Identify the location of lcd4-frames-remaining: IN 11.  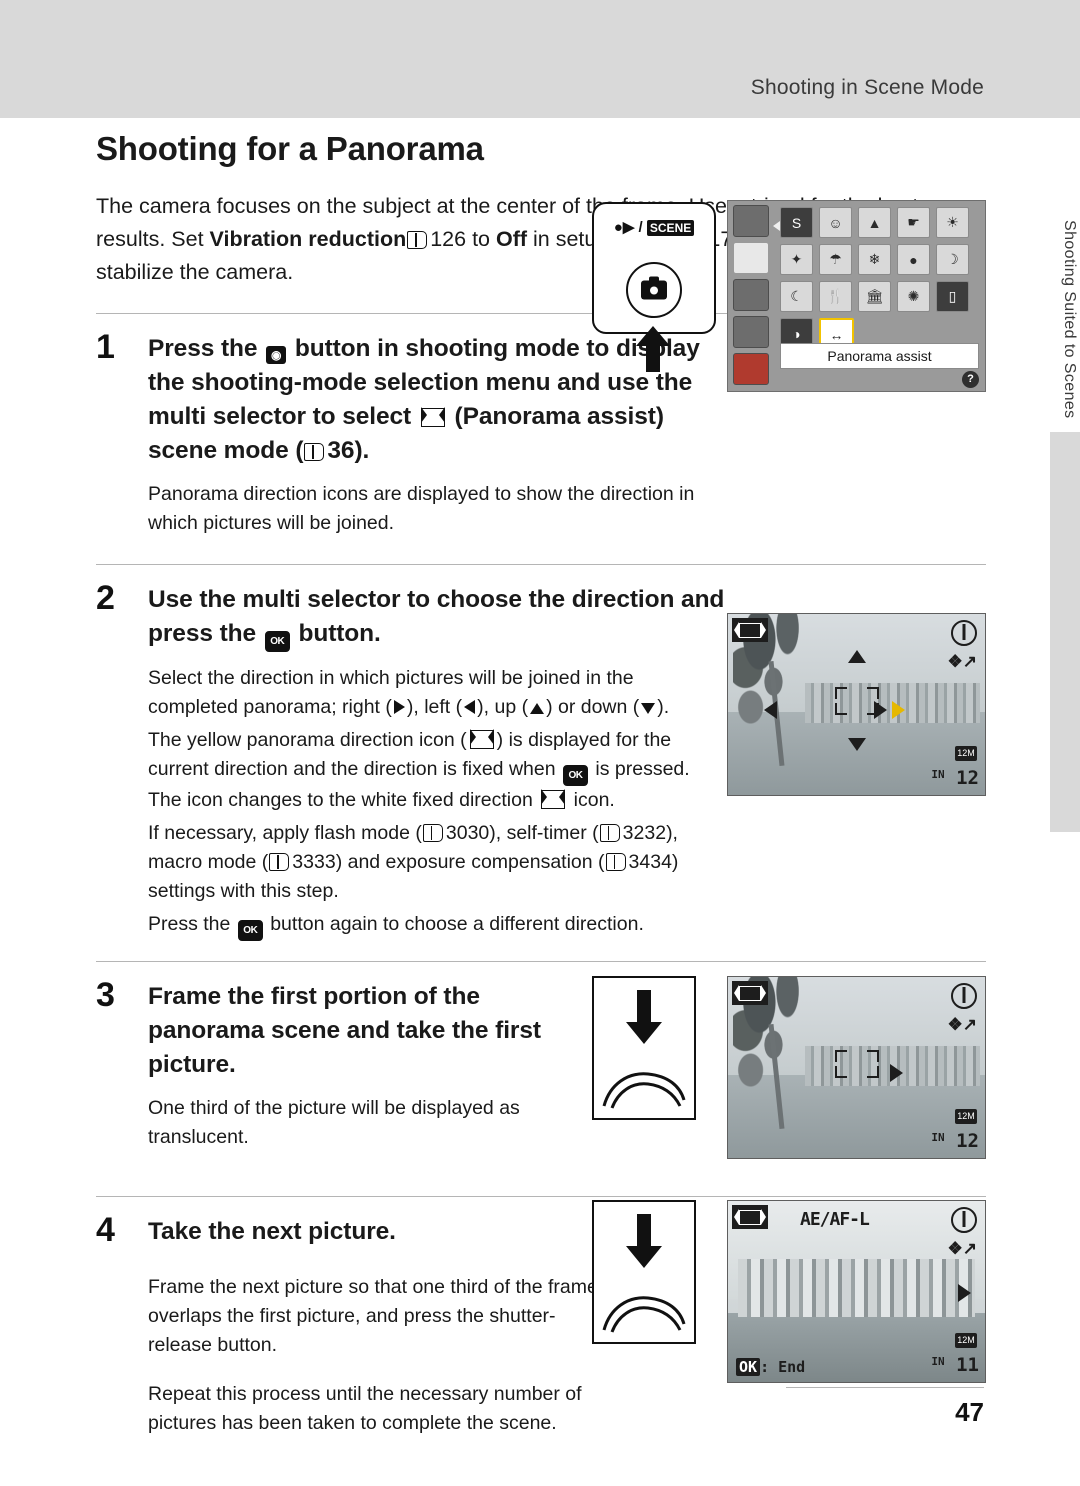
(955, 1365).